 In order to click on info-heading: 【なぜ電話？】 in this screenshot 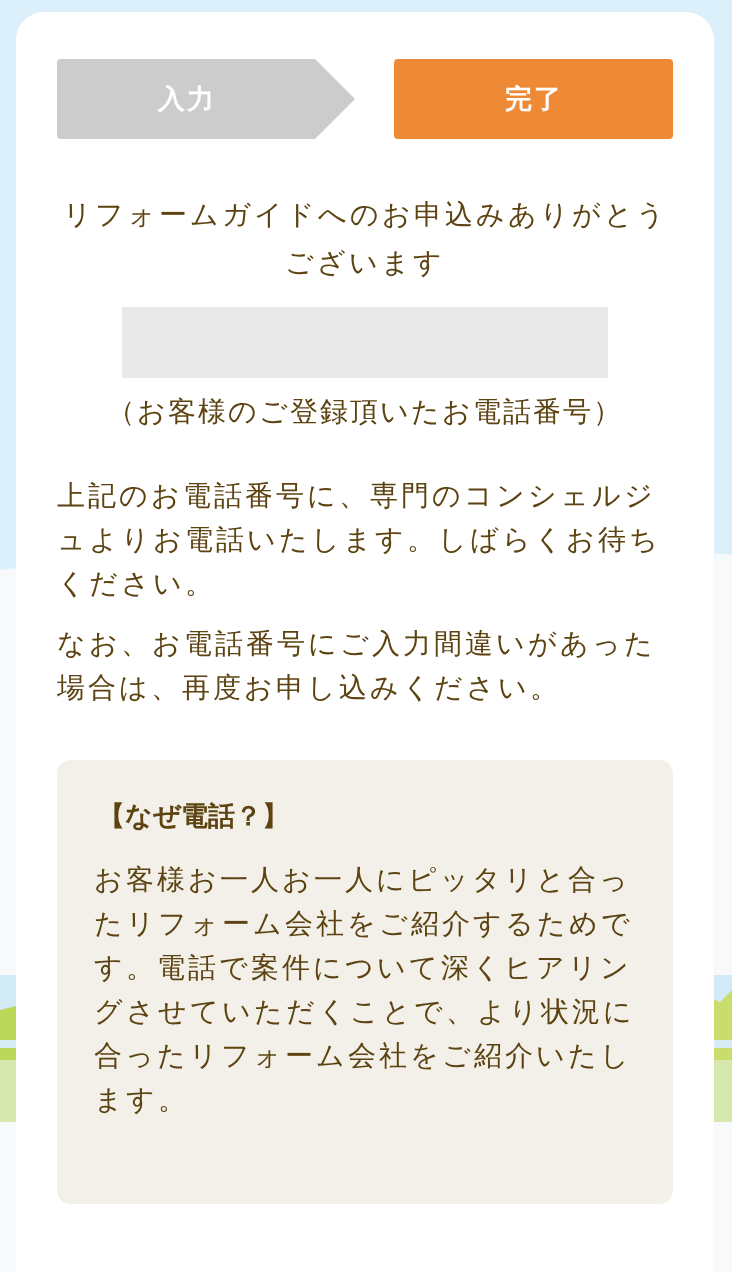, I will do `click(194, 816)`.